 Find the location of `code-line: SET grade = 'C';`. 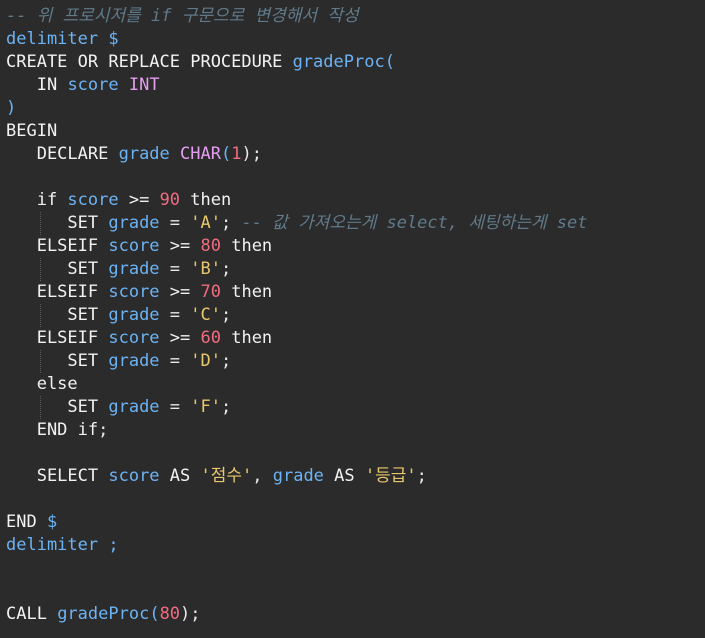

code-line: SET grade = 'C'; is located at coordinates (118, 315).